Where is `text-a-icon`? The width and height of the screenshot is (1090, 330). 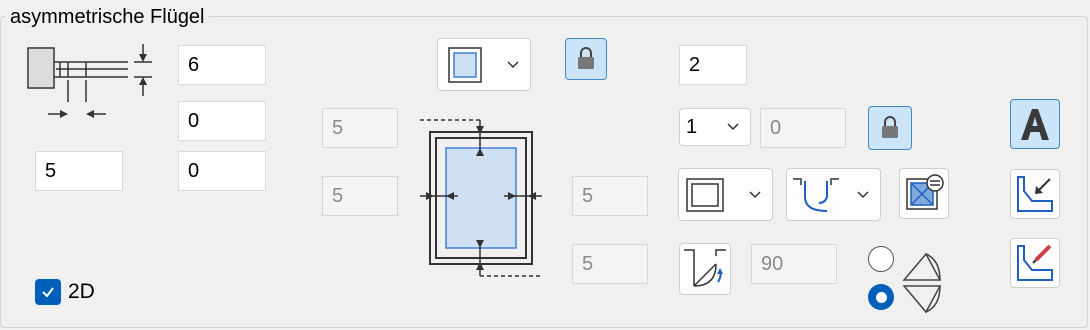
text-a-icon is located at coordinates (1035, 124).